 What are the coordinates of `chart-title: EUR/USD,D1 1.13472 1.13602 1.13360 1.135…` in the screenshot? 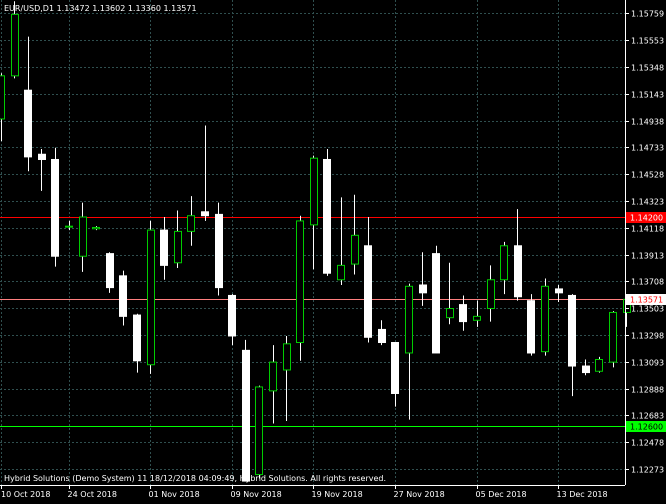 It's located at (100, 8).